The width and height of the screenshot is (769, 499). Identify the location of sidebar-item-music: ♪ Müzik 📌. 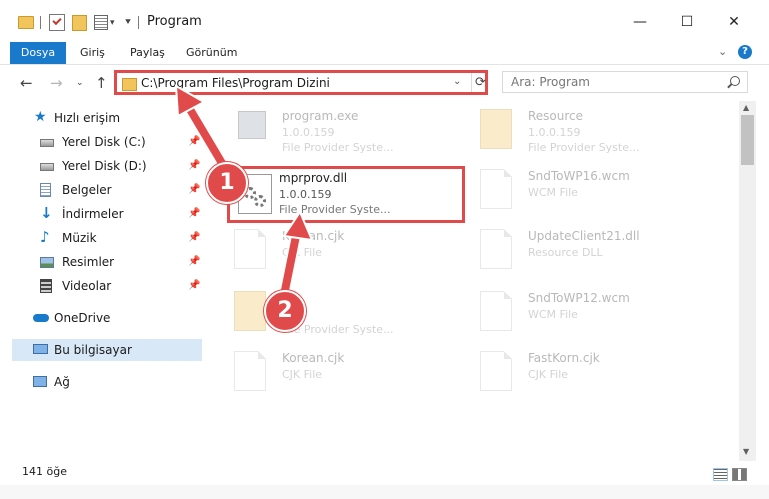
(101, 238).